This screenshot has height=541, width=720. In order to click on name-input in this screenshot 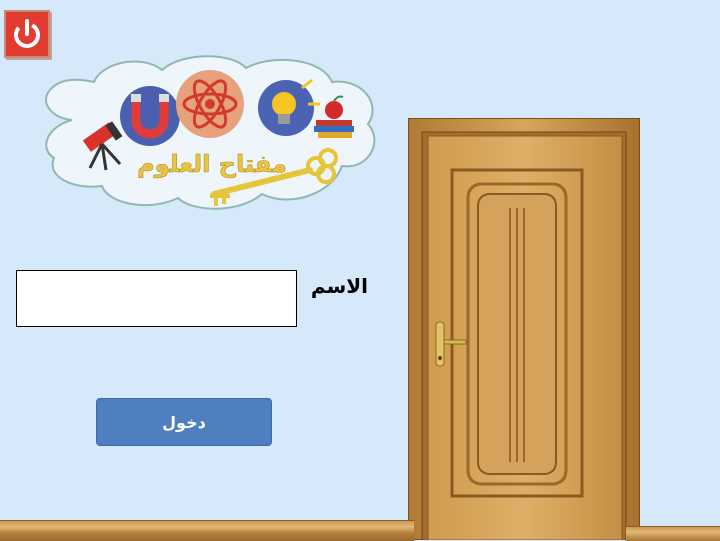, I will do `click(156, 298)`.